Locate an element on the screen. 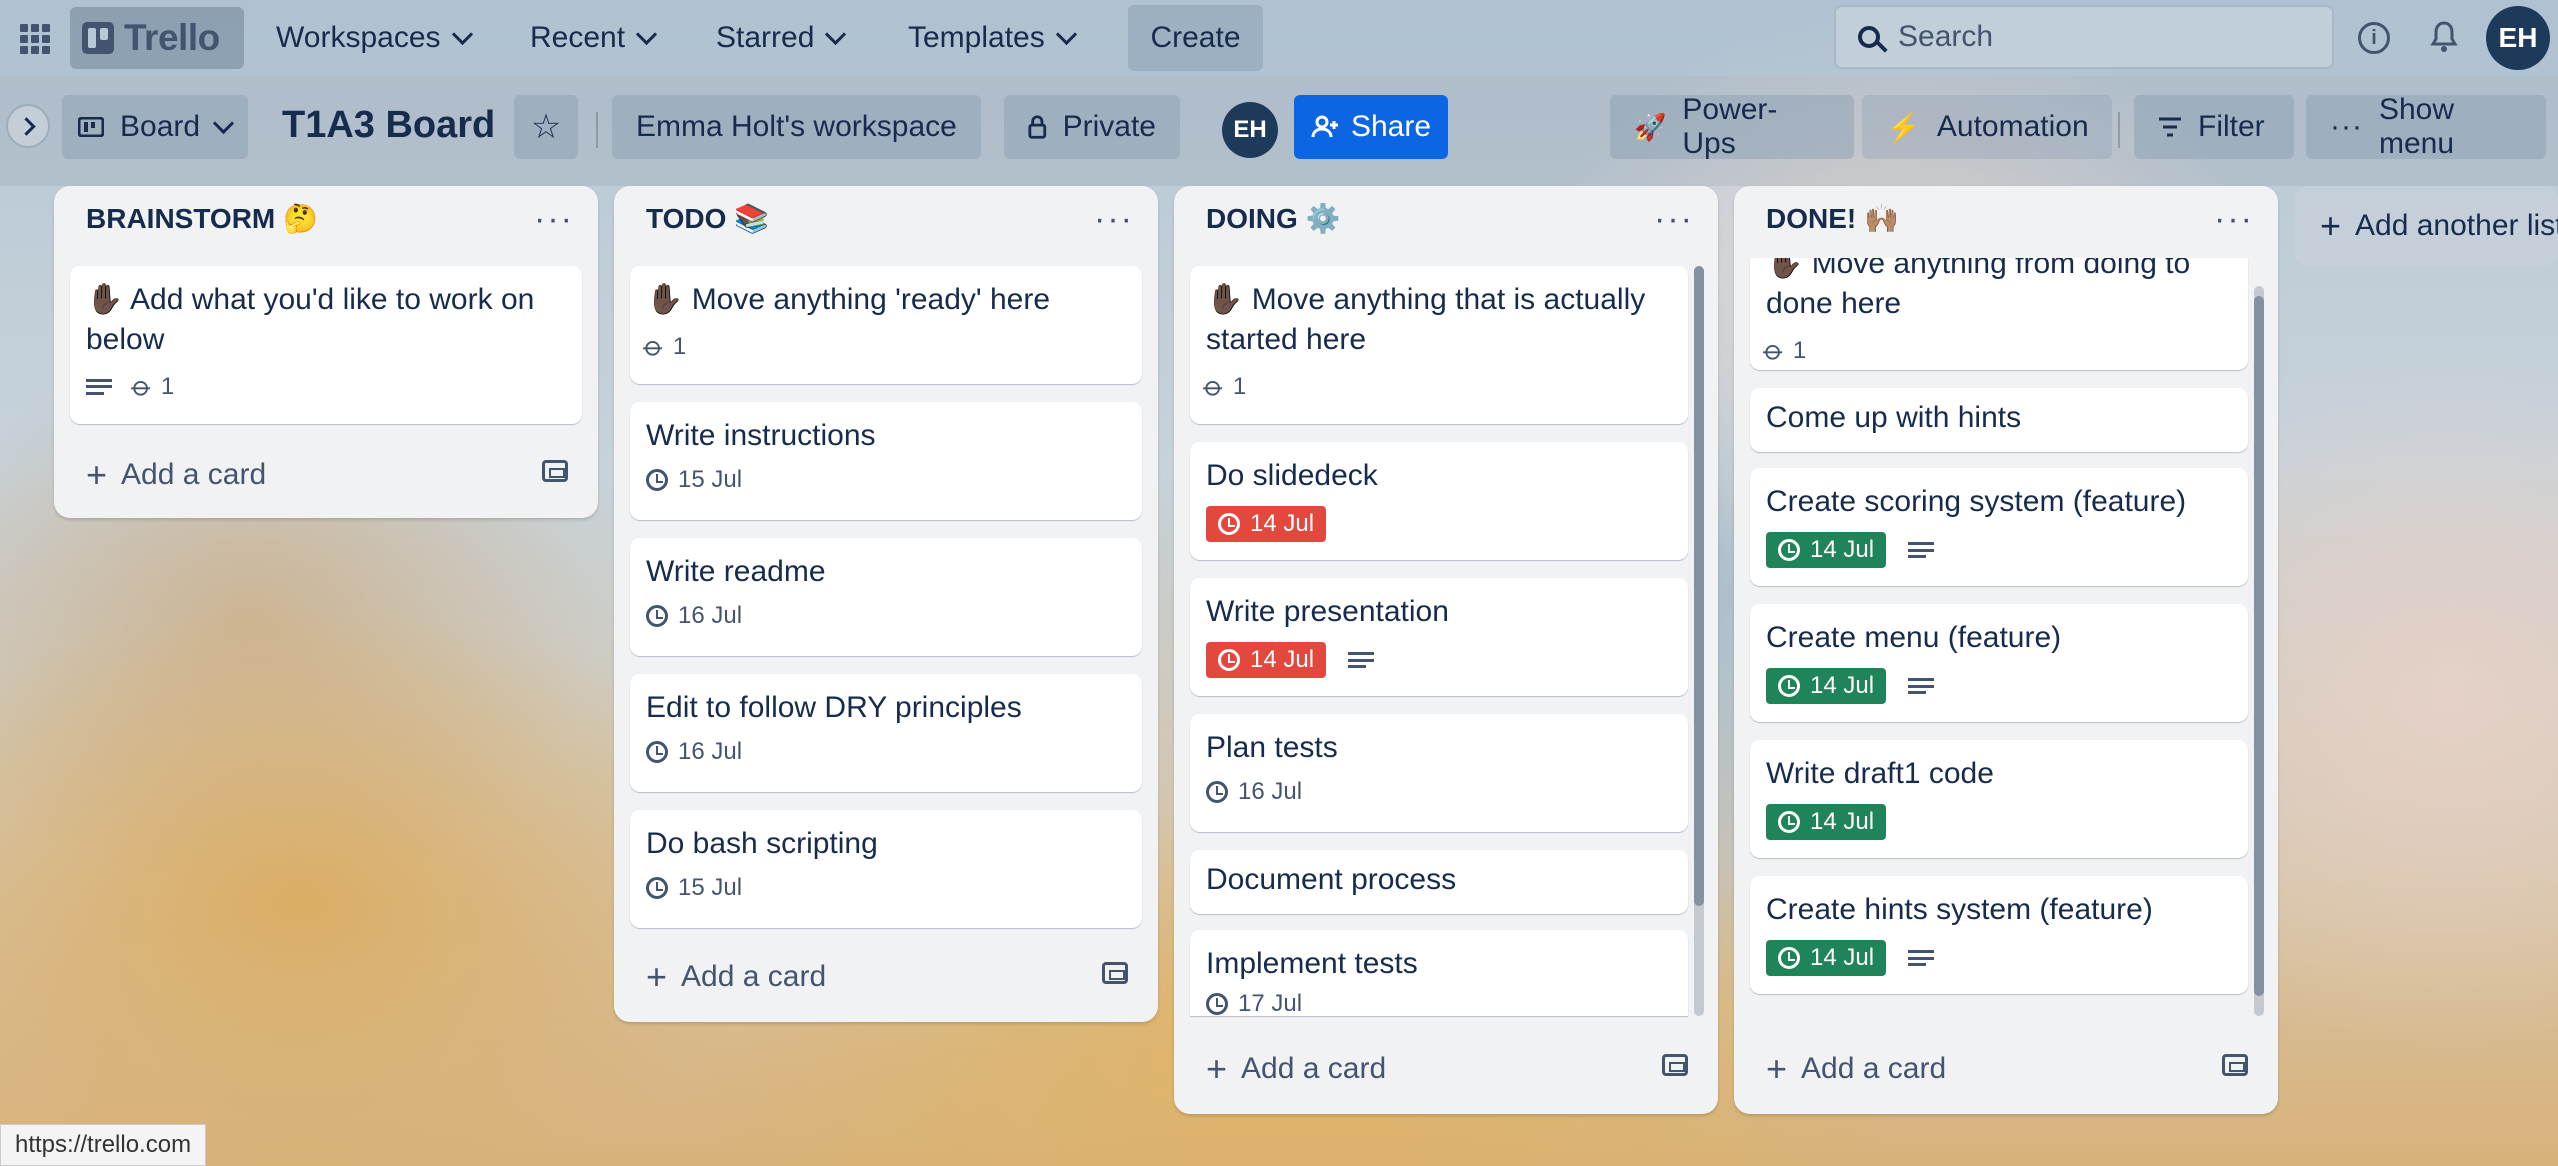 The width and height of the screenshot is (2558, 1166). card-title: Plan tests is located at coordinates (1272, 747).